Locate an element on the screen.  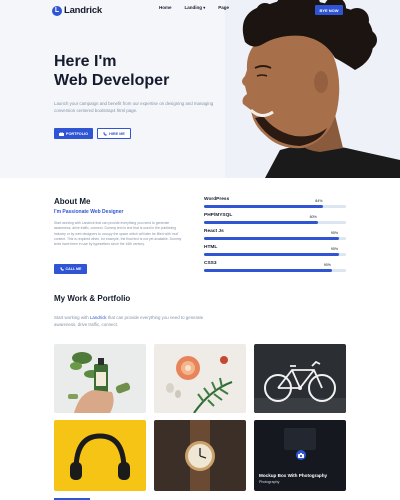
portfolio-image-bottle is located at coordinates (100, 378).